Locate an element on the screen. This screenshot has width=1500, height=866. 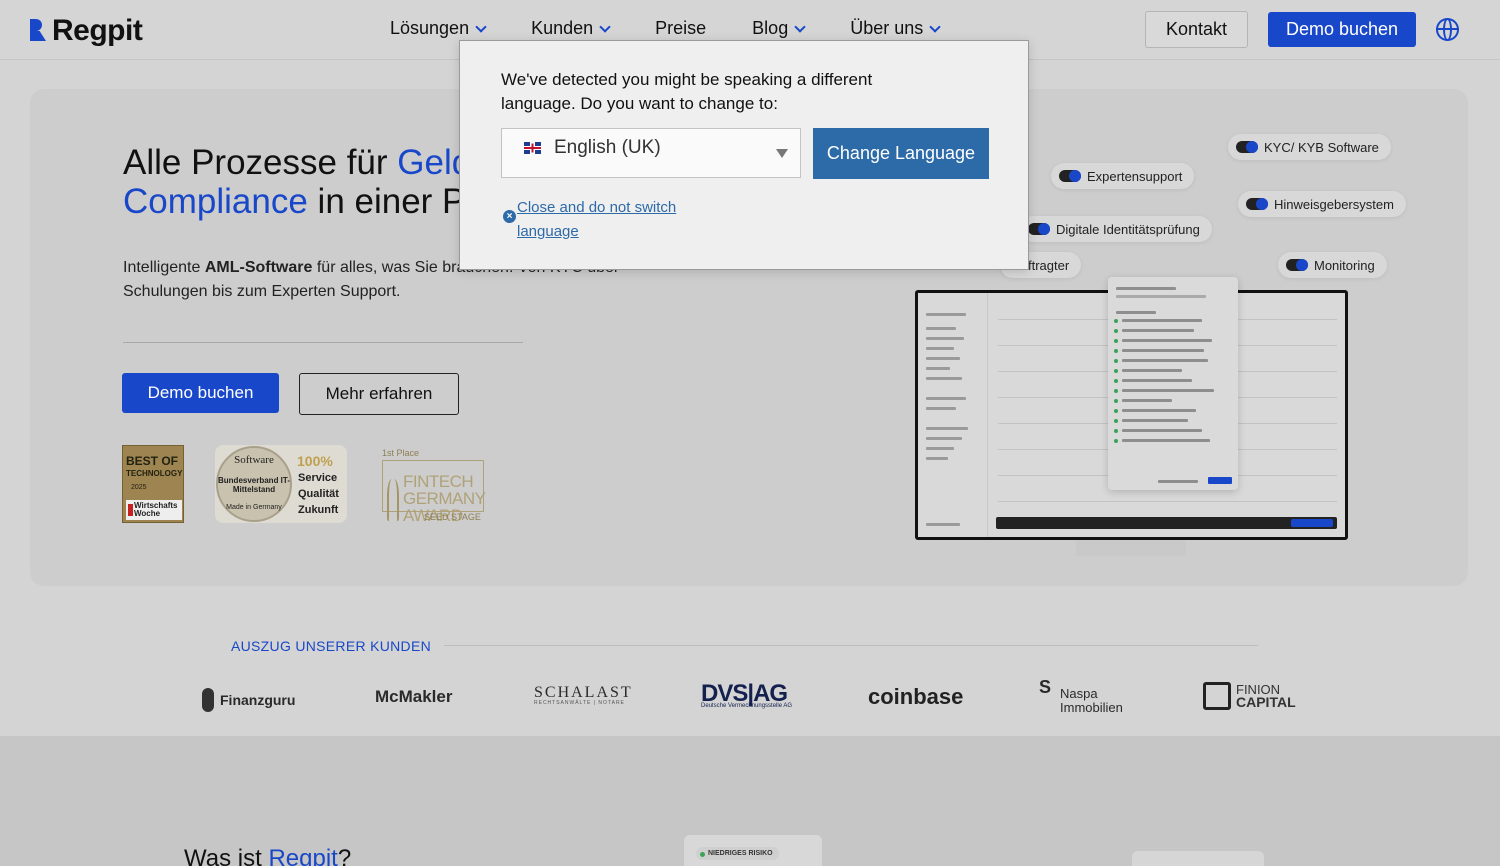
was-ist-regpit-heading: Was ist Regpit? is located at coordinates (267, 855).